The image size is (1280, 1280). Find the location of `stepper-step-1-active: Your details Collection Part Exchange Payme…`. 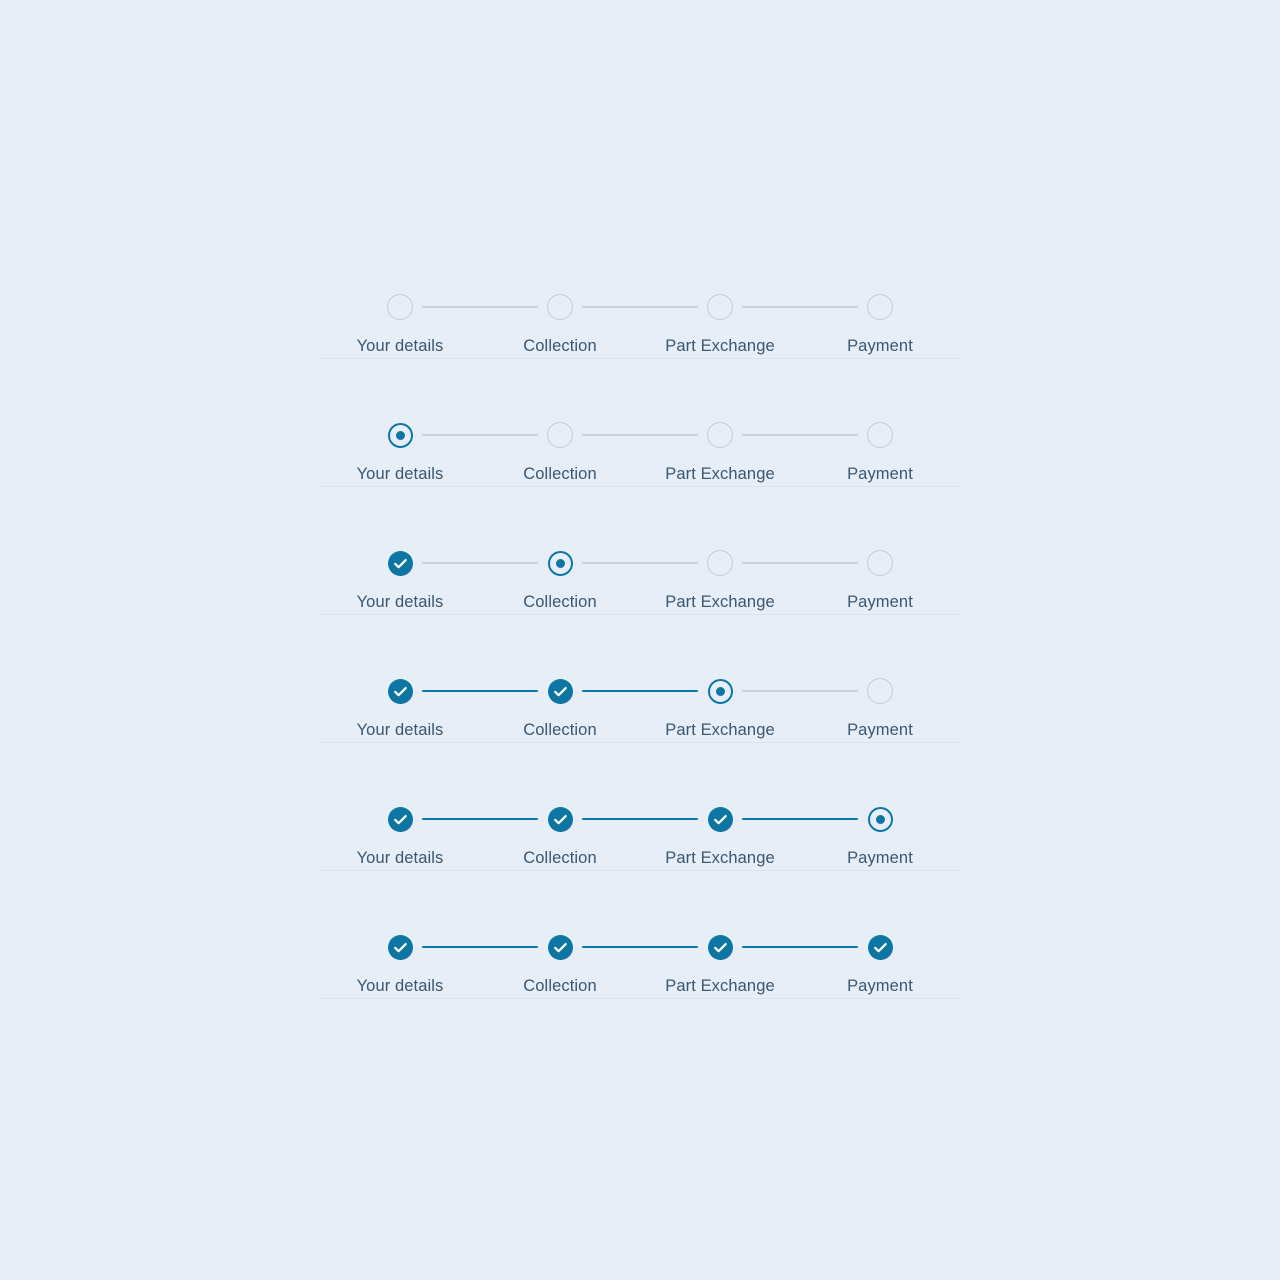

stepper-step-1-active: Your details Collection Part Exchange Payme… is located at coordinates (640, 465).